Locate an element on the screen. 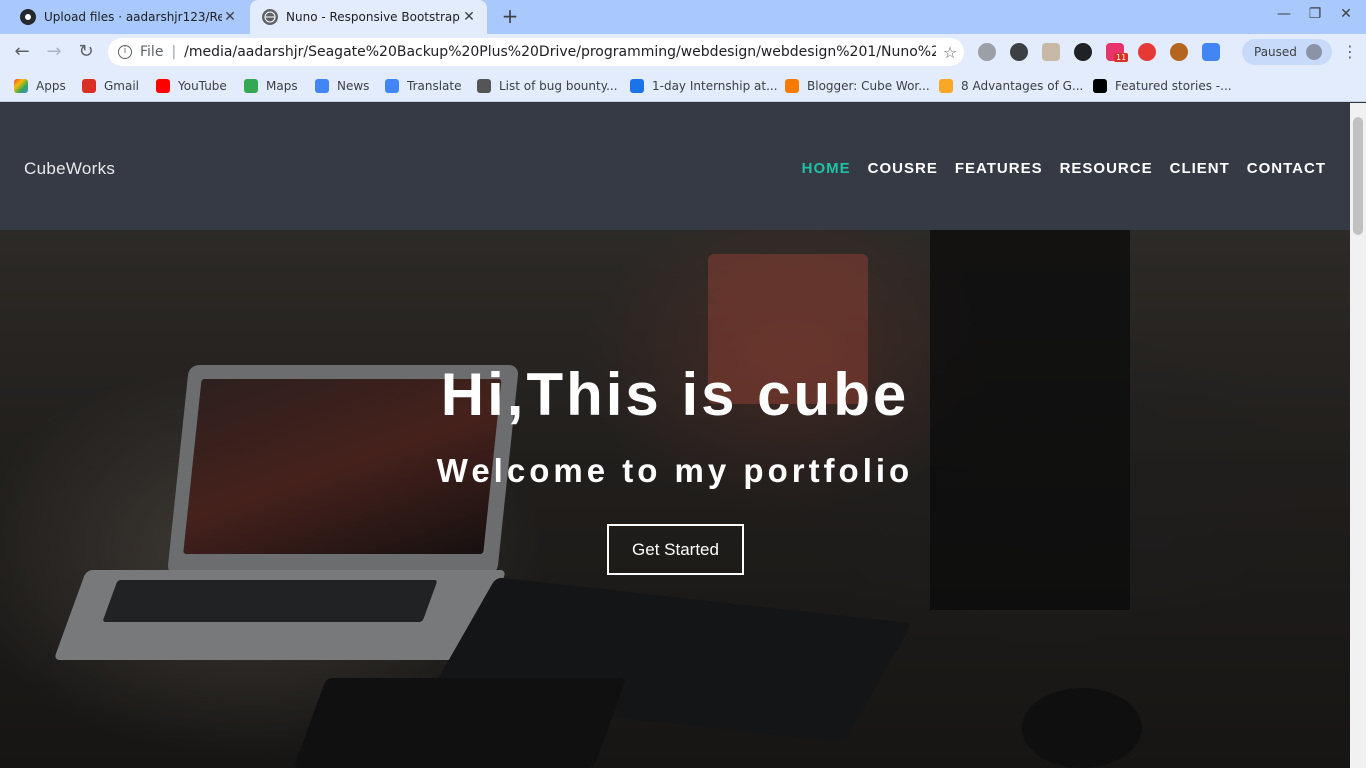 This screenshot has height=768, width=1366. nav-features: FEATURES is located at coordinates (999, 168).